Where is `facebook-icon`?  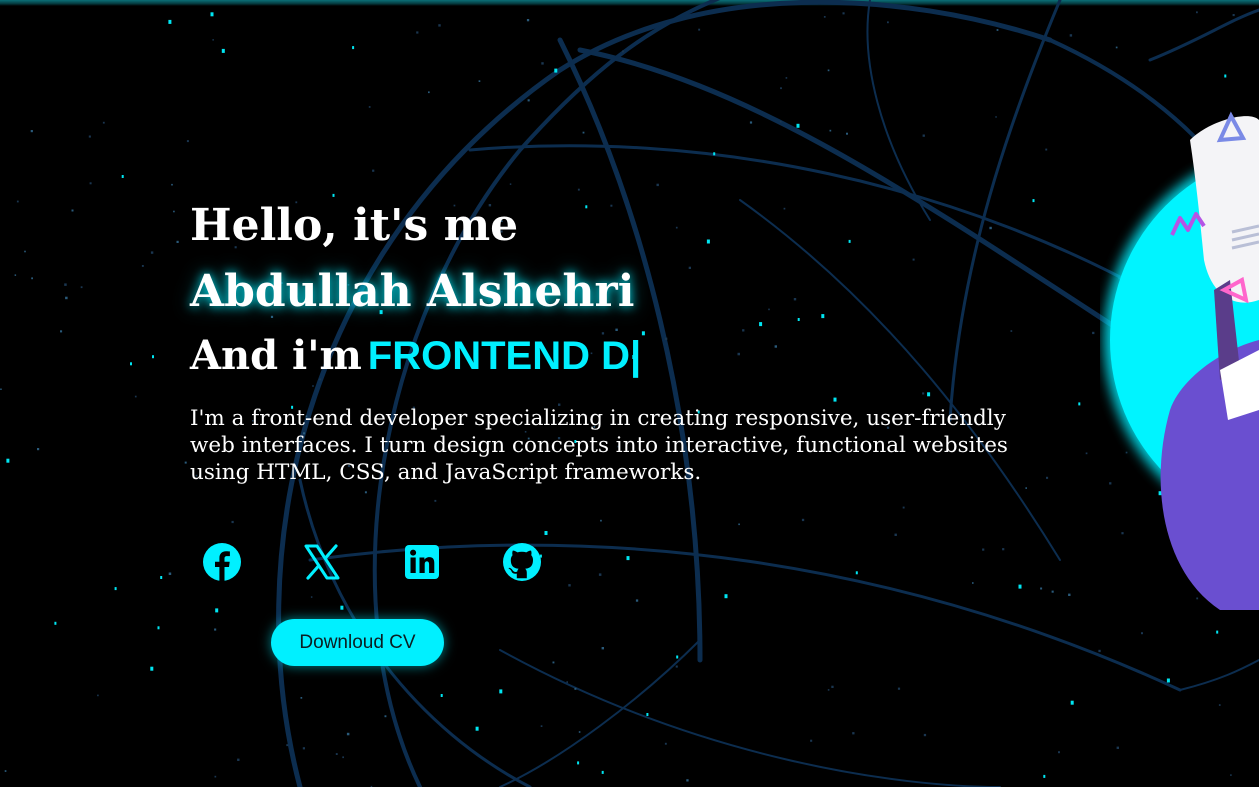
facebook-icon is located at coordinates (222, 562).